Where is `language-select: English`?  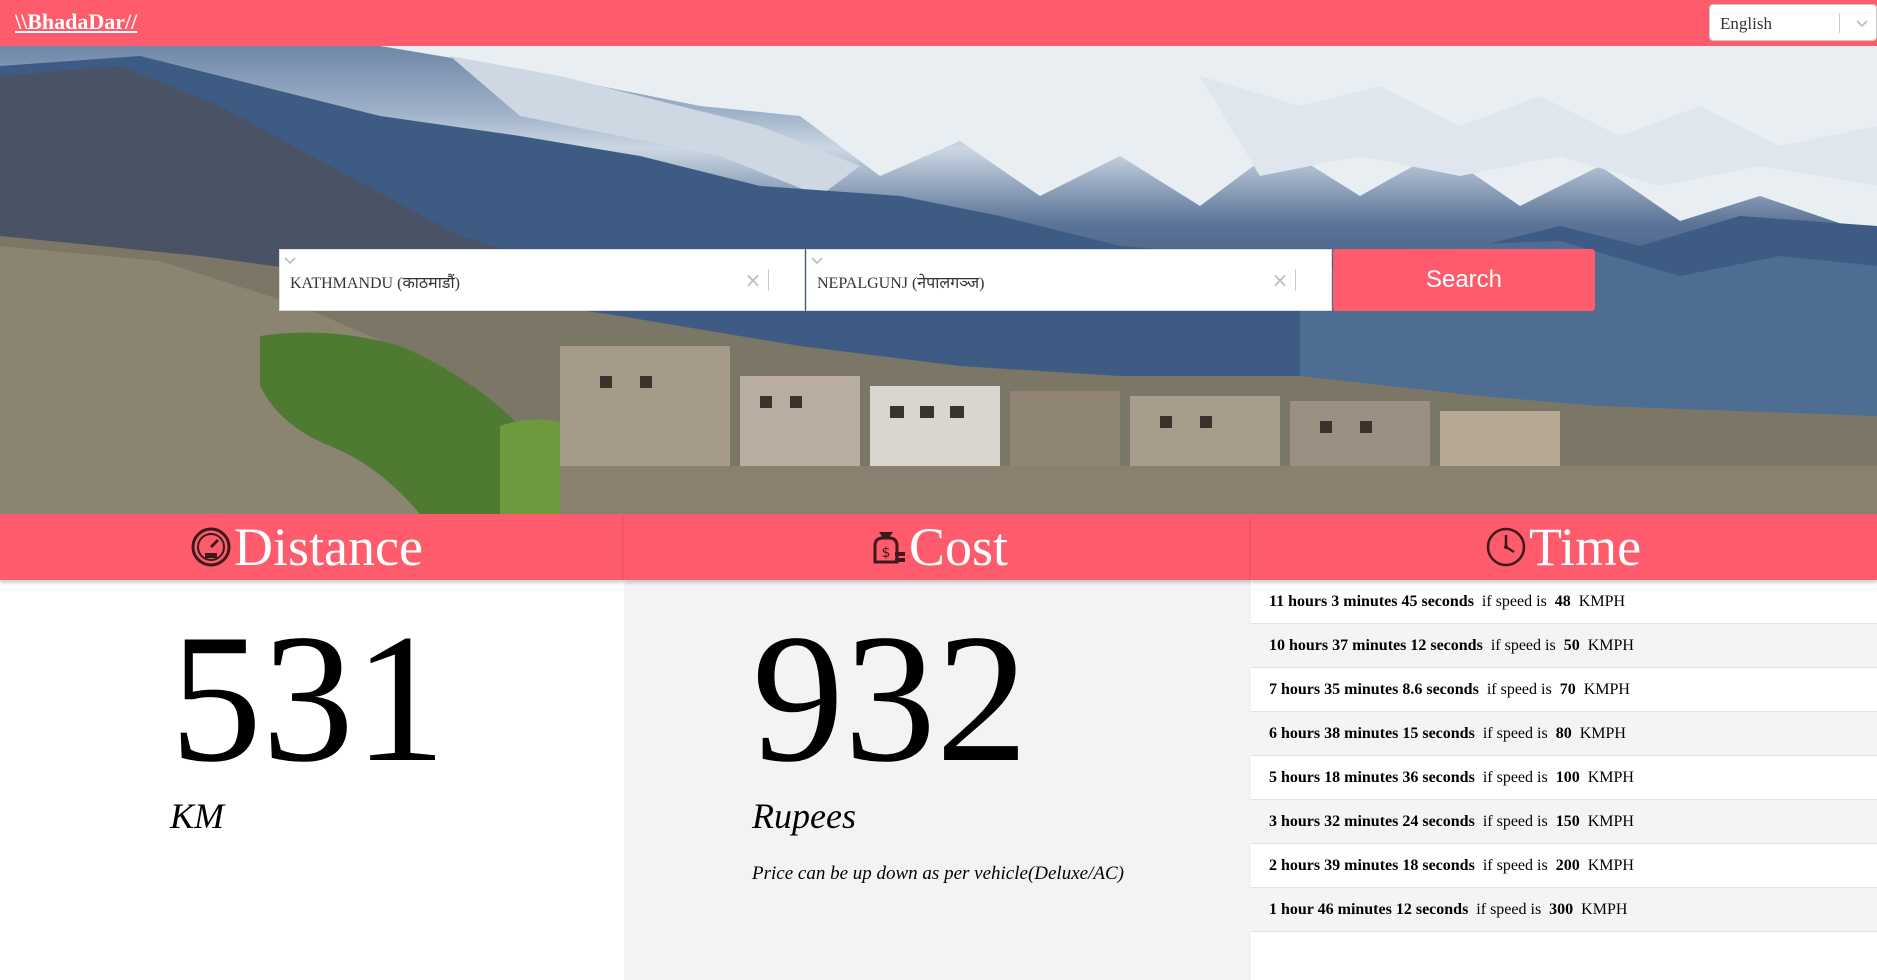
language-select: English is located at coordinates (1793, 22).